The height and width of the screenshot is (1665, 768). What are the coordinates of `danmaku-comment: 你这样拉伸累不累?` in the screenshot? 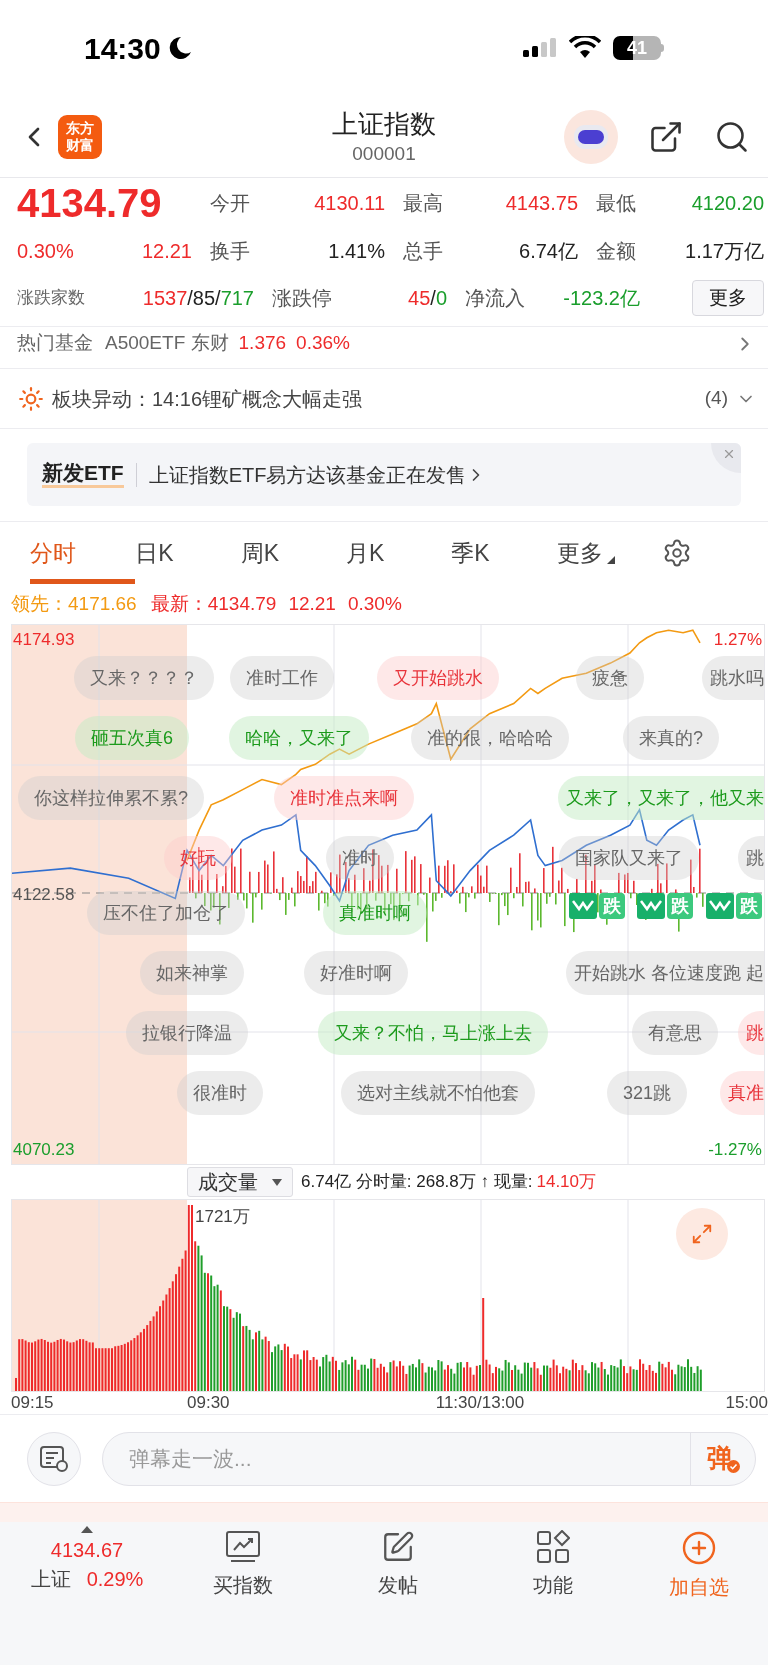 It's located at (111, 798).